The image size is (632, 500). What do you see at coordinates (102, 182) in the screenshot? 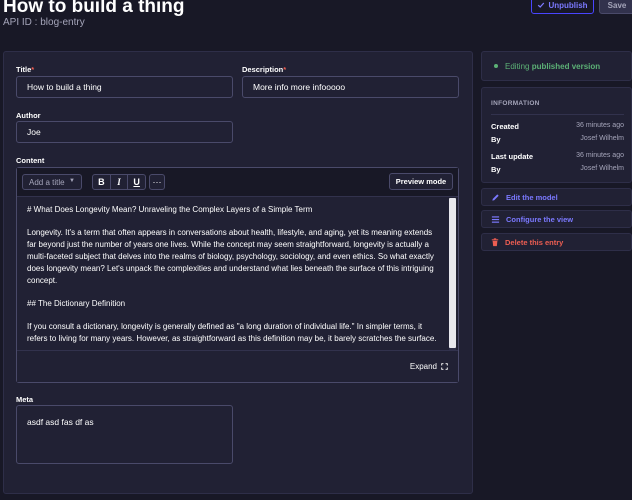
I see `bold-button: B` at bounding box center [102, 182].